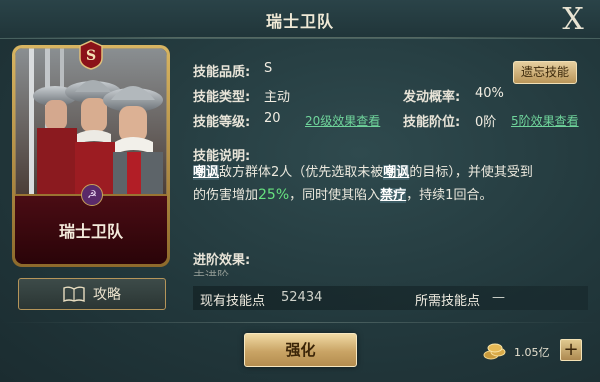  I want to click on close-button: X, so click(573, 20).